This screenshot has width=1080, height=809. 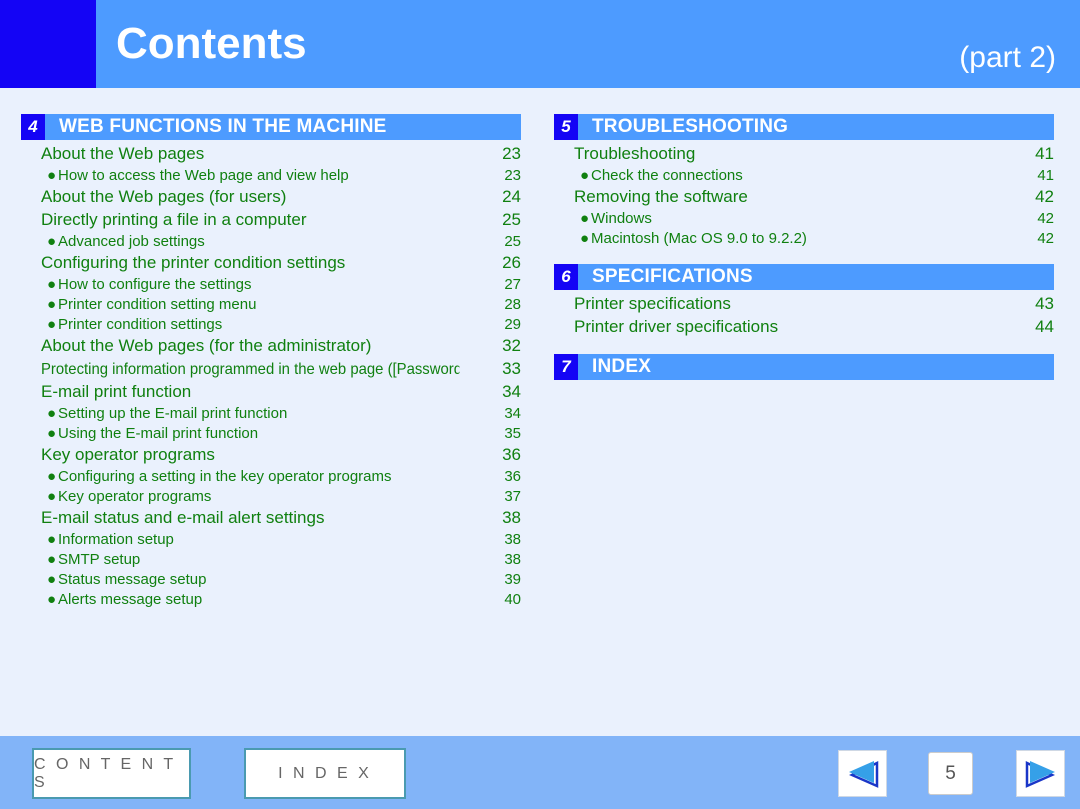 What do you see at coordinates (211, 43) in the screenshot?
I see `page-title: Contents` at bounding box center [211, 43].